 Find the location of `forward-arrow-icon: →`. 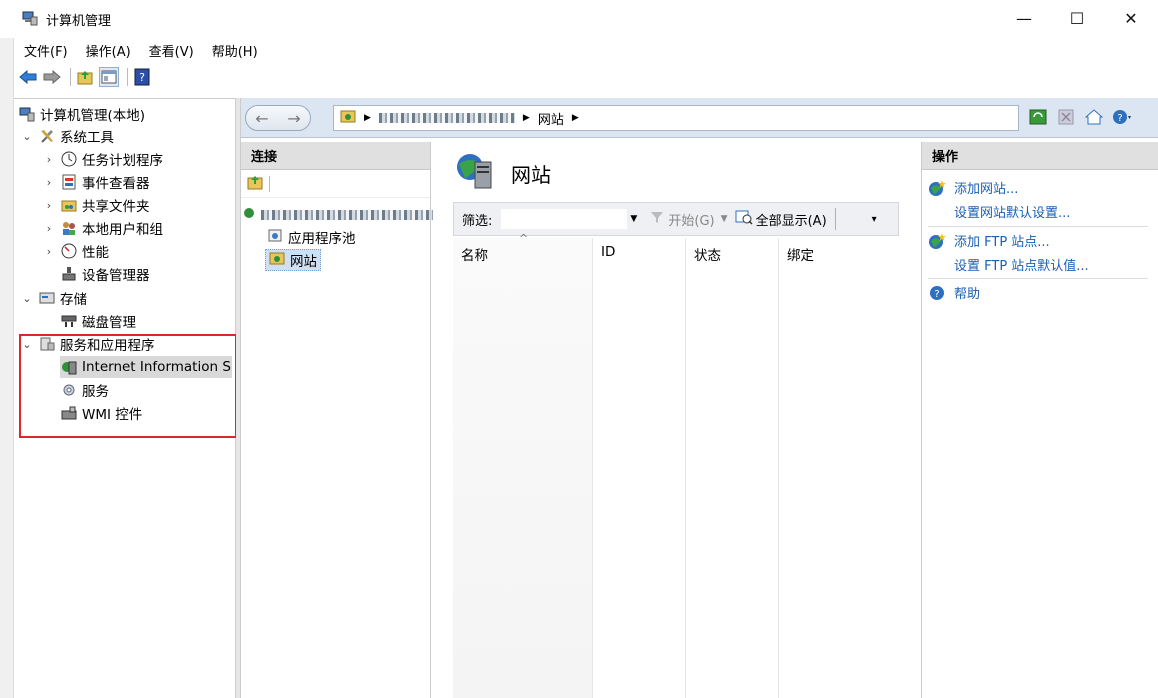

forward-arrow-icon: → is located at coordinates (293, 118).